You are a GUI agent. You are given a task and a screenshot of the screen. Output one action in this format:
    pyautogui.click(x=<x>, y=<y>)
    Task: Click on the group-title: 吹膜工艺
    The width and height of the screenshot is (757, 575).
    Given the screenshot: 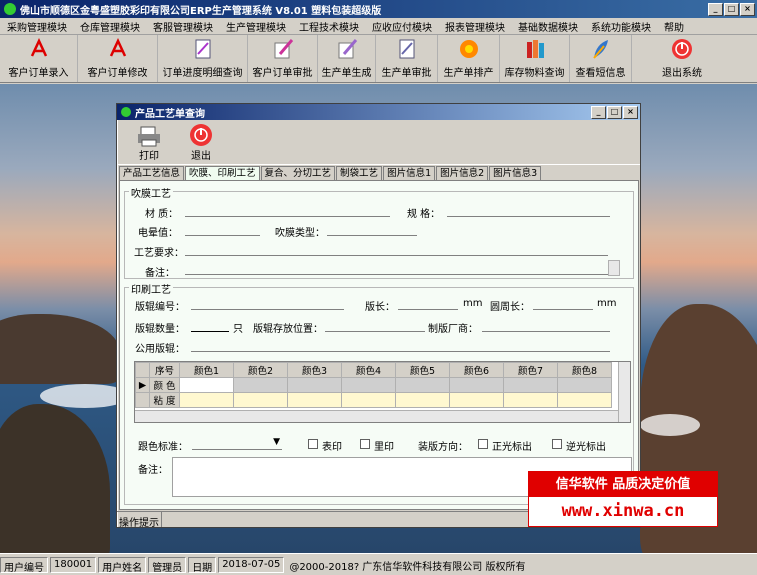 What is the action you would take?
    pyautogui.click(x=151, y=192)
    